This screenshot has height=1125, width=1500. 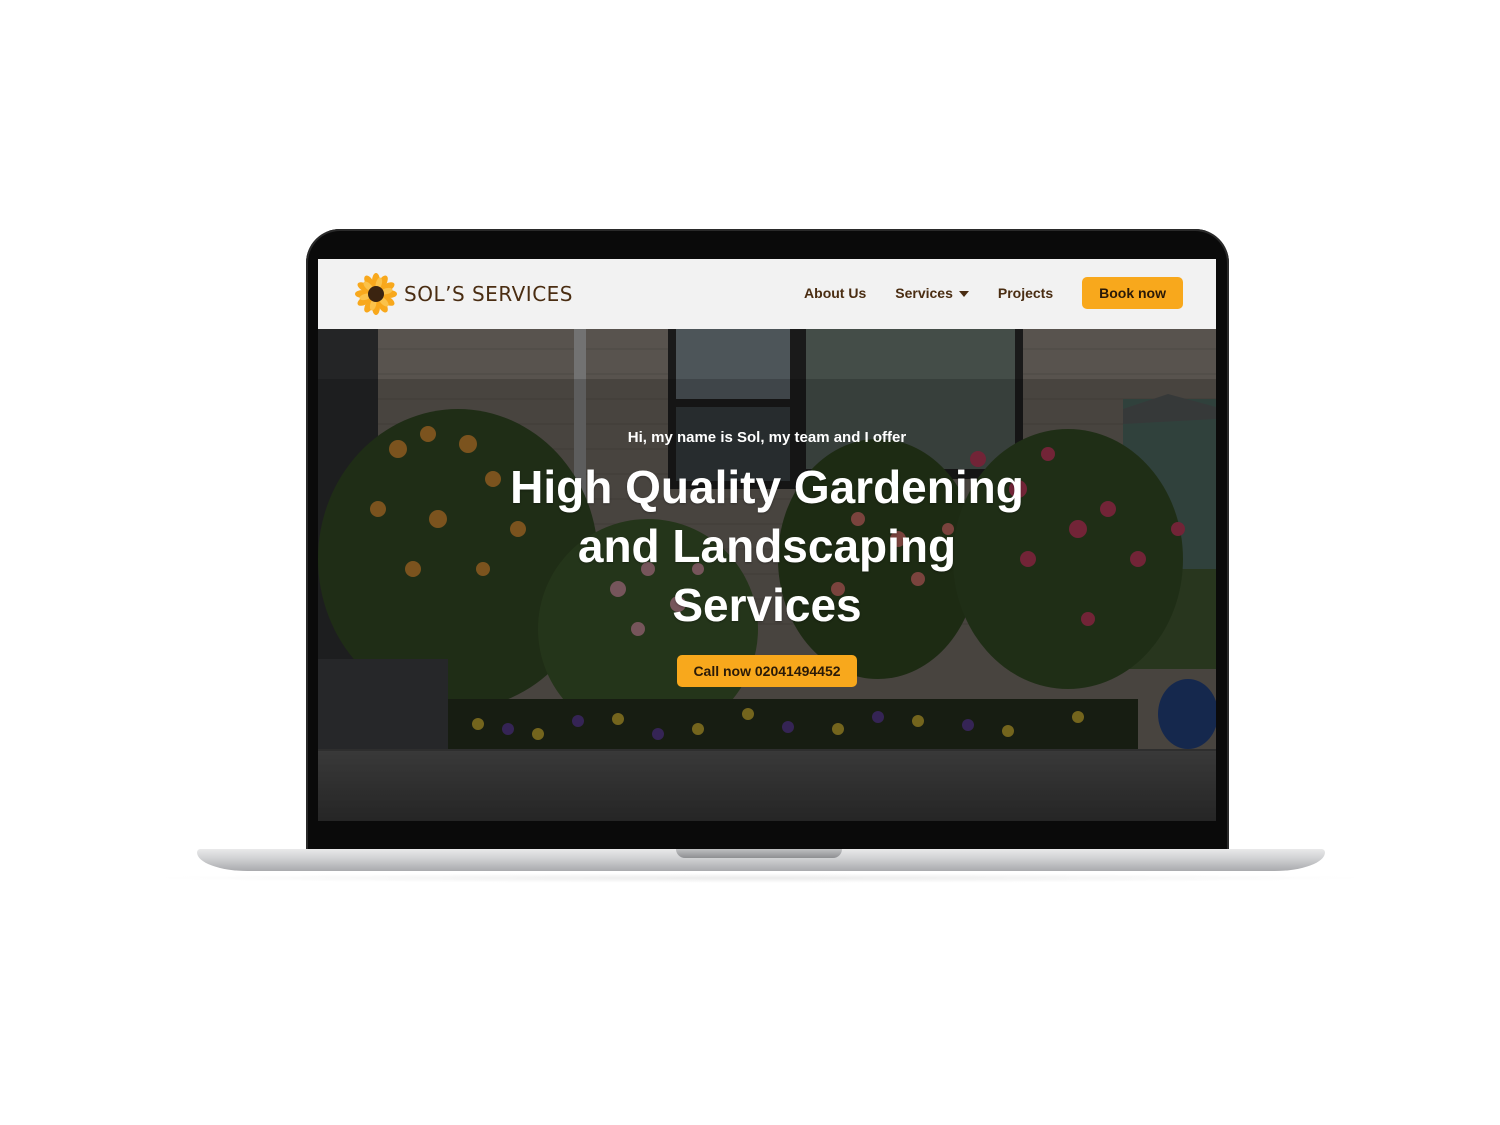 I want to click on caret-down-icon, so click(x=963, y=294).